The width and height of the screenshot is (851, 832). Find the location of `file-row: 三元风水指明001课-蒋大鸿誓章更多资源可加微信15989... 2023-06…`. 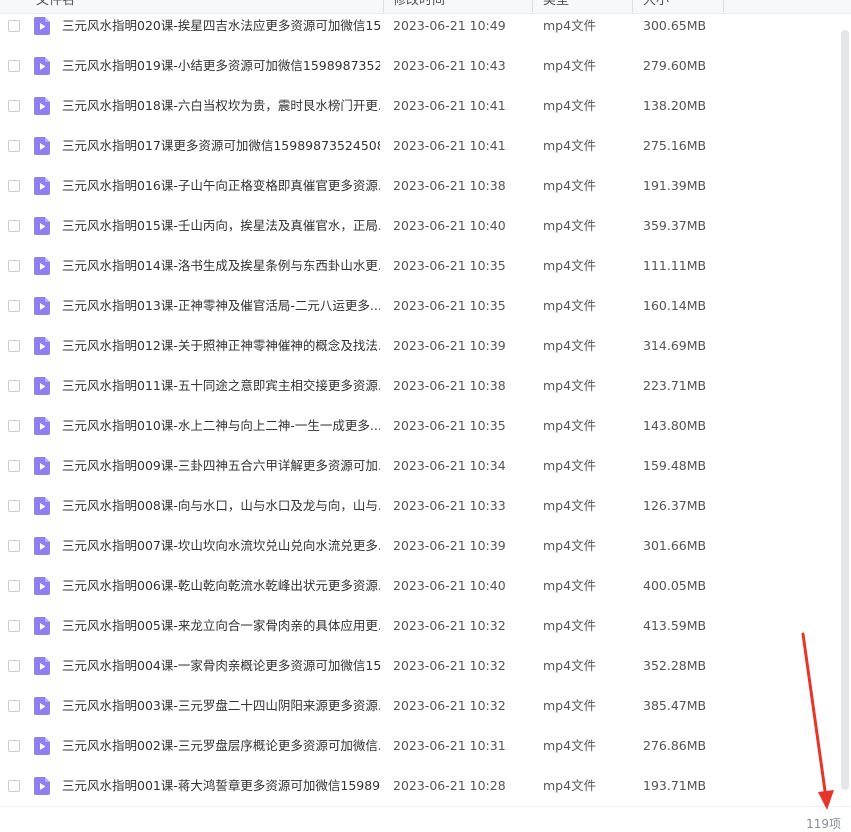

file-row: 三元风水指明001课-蒋大鸿誓章更多资源可加微信15989... 2023-06… is located at coordinates (418, 786).